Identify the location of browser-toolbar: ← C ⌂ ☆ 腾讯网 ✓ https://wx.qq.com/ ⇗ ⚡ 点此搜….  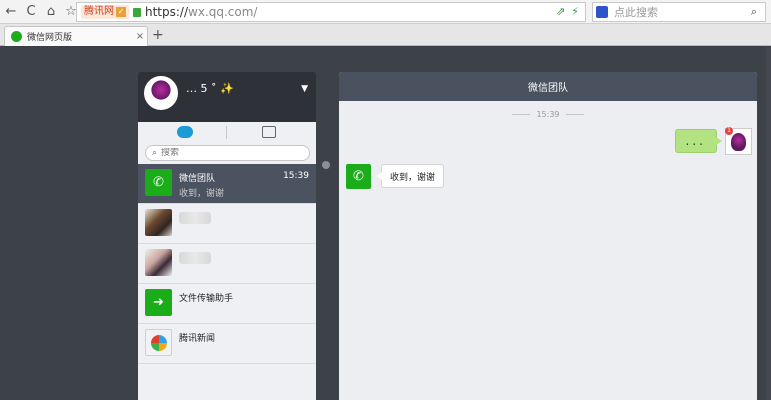
(385, 12).